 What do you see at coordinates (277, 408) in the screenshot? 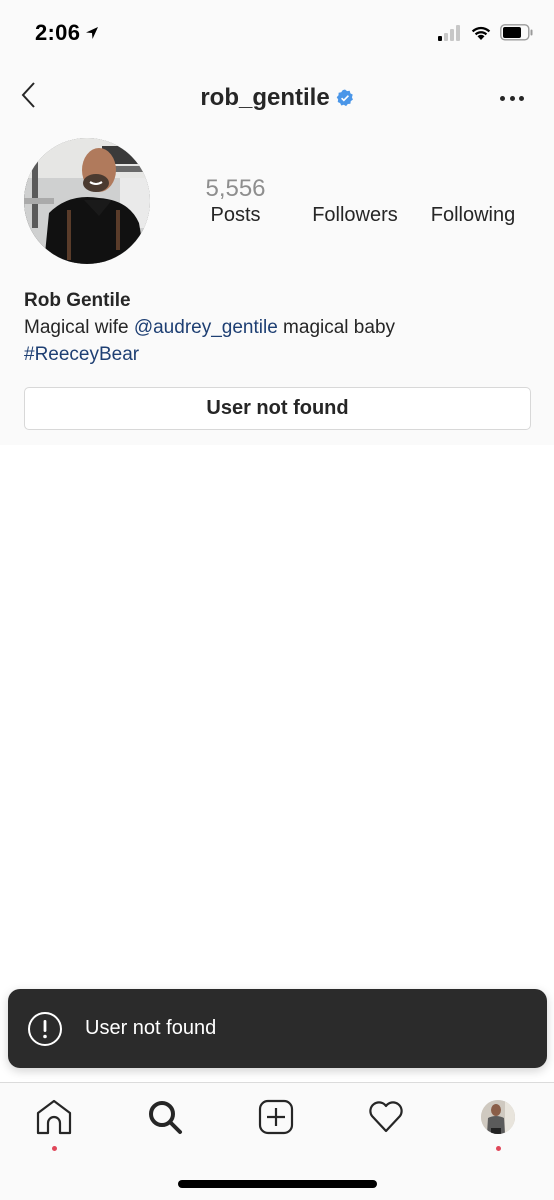
I see `user-not-found-button: User not found` at bounding box center [277, 408].